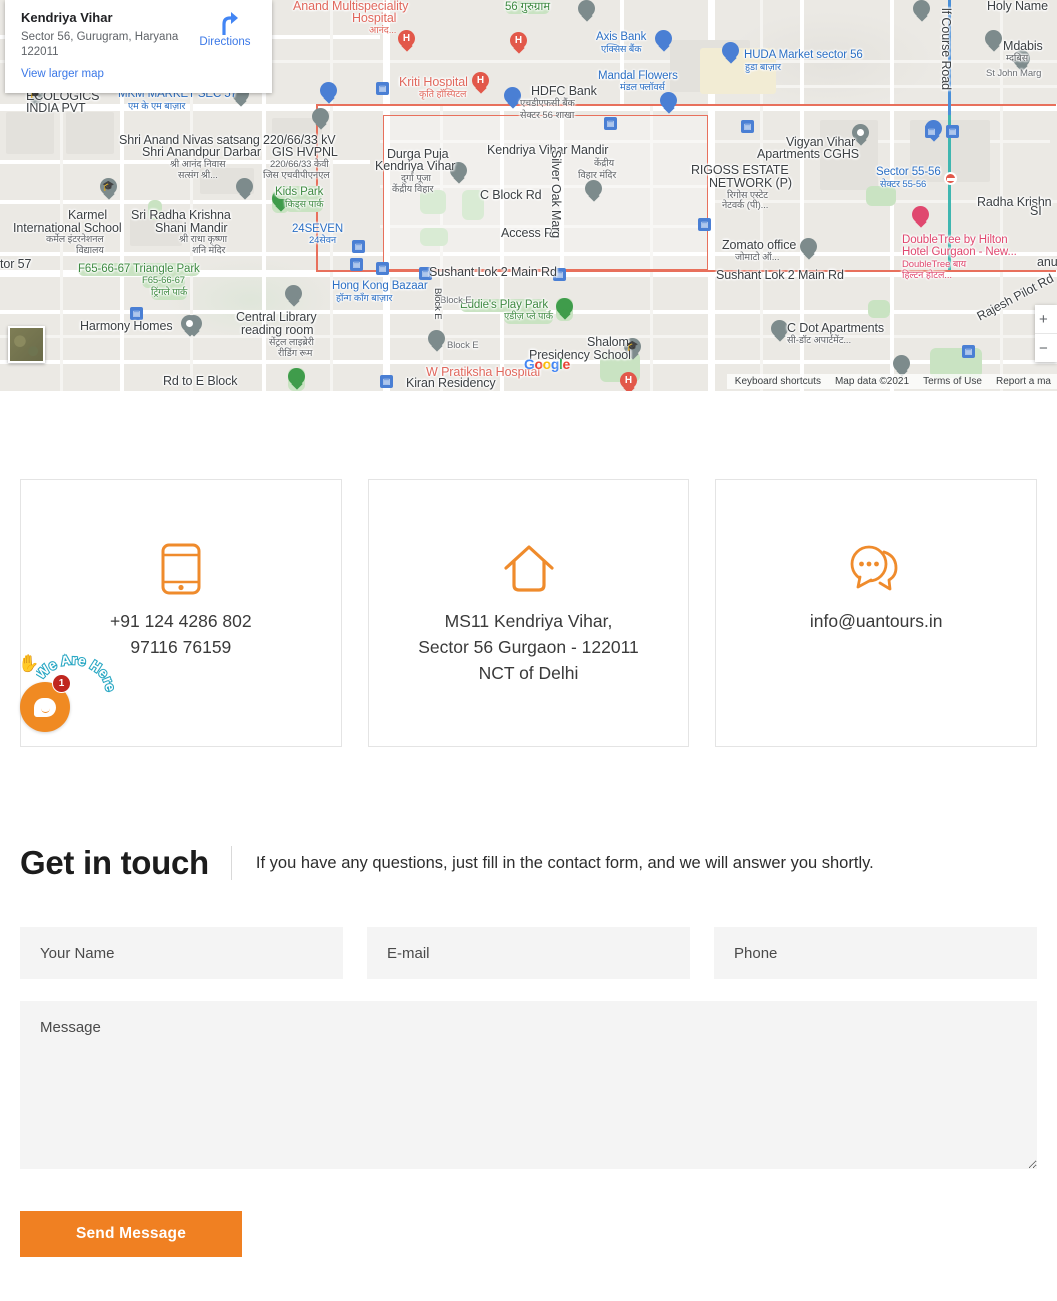 The width and height of the screenshot is (1057, 1301). I want to click on map-bus-stop-2: ▤, so click(610, 123).